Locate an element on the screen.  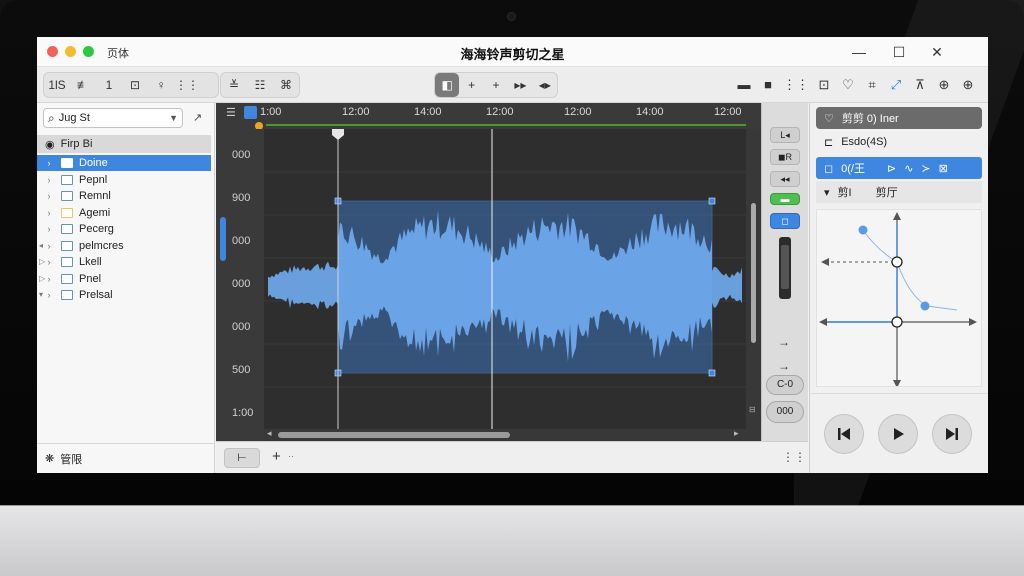
tree-side-marker-icon: ▾ is located at coordinates (41, 294).